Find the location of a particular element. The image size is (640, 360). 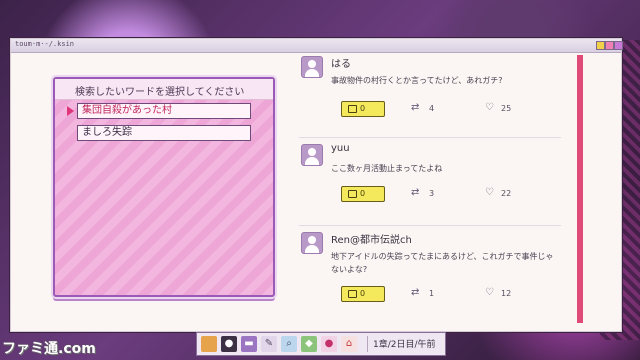

scrollbar-thumb is located at coordinates (580, 189).